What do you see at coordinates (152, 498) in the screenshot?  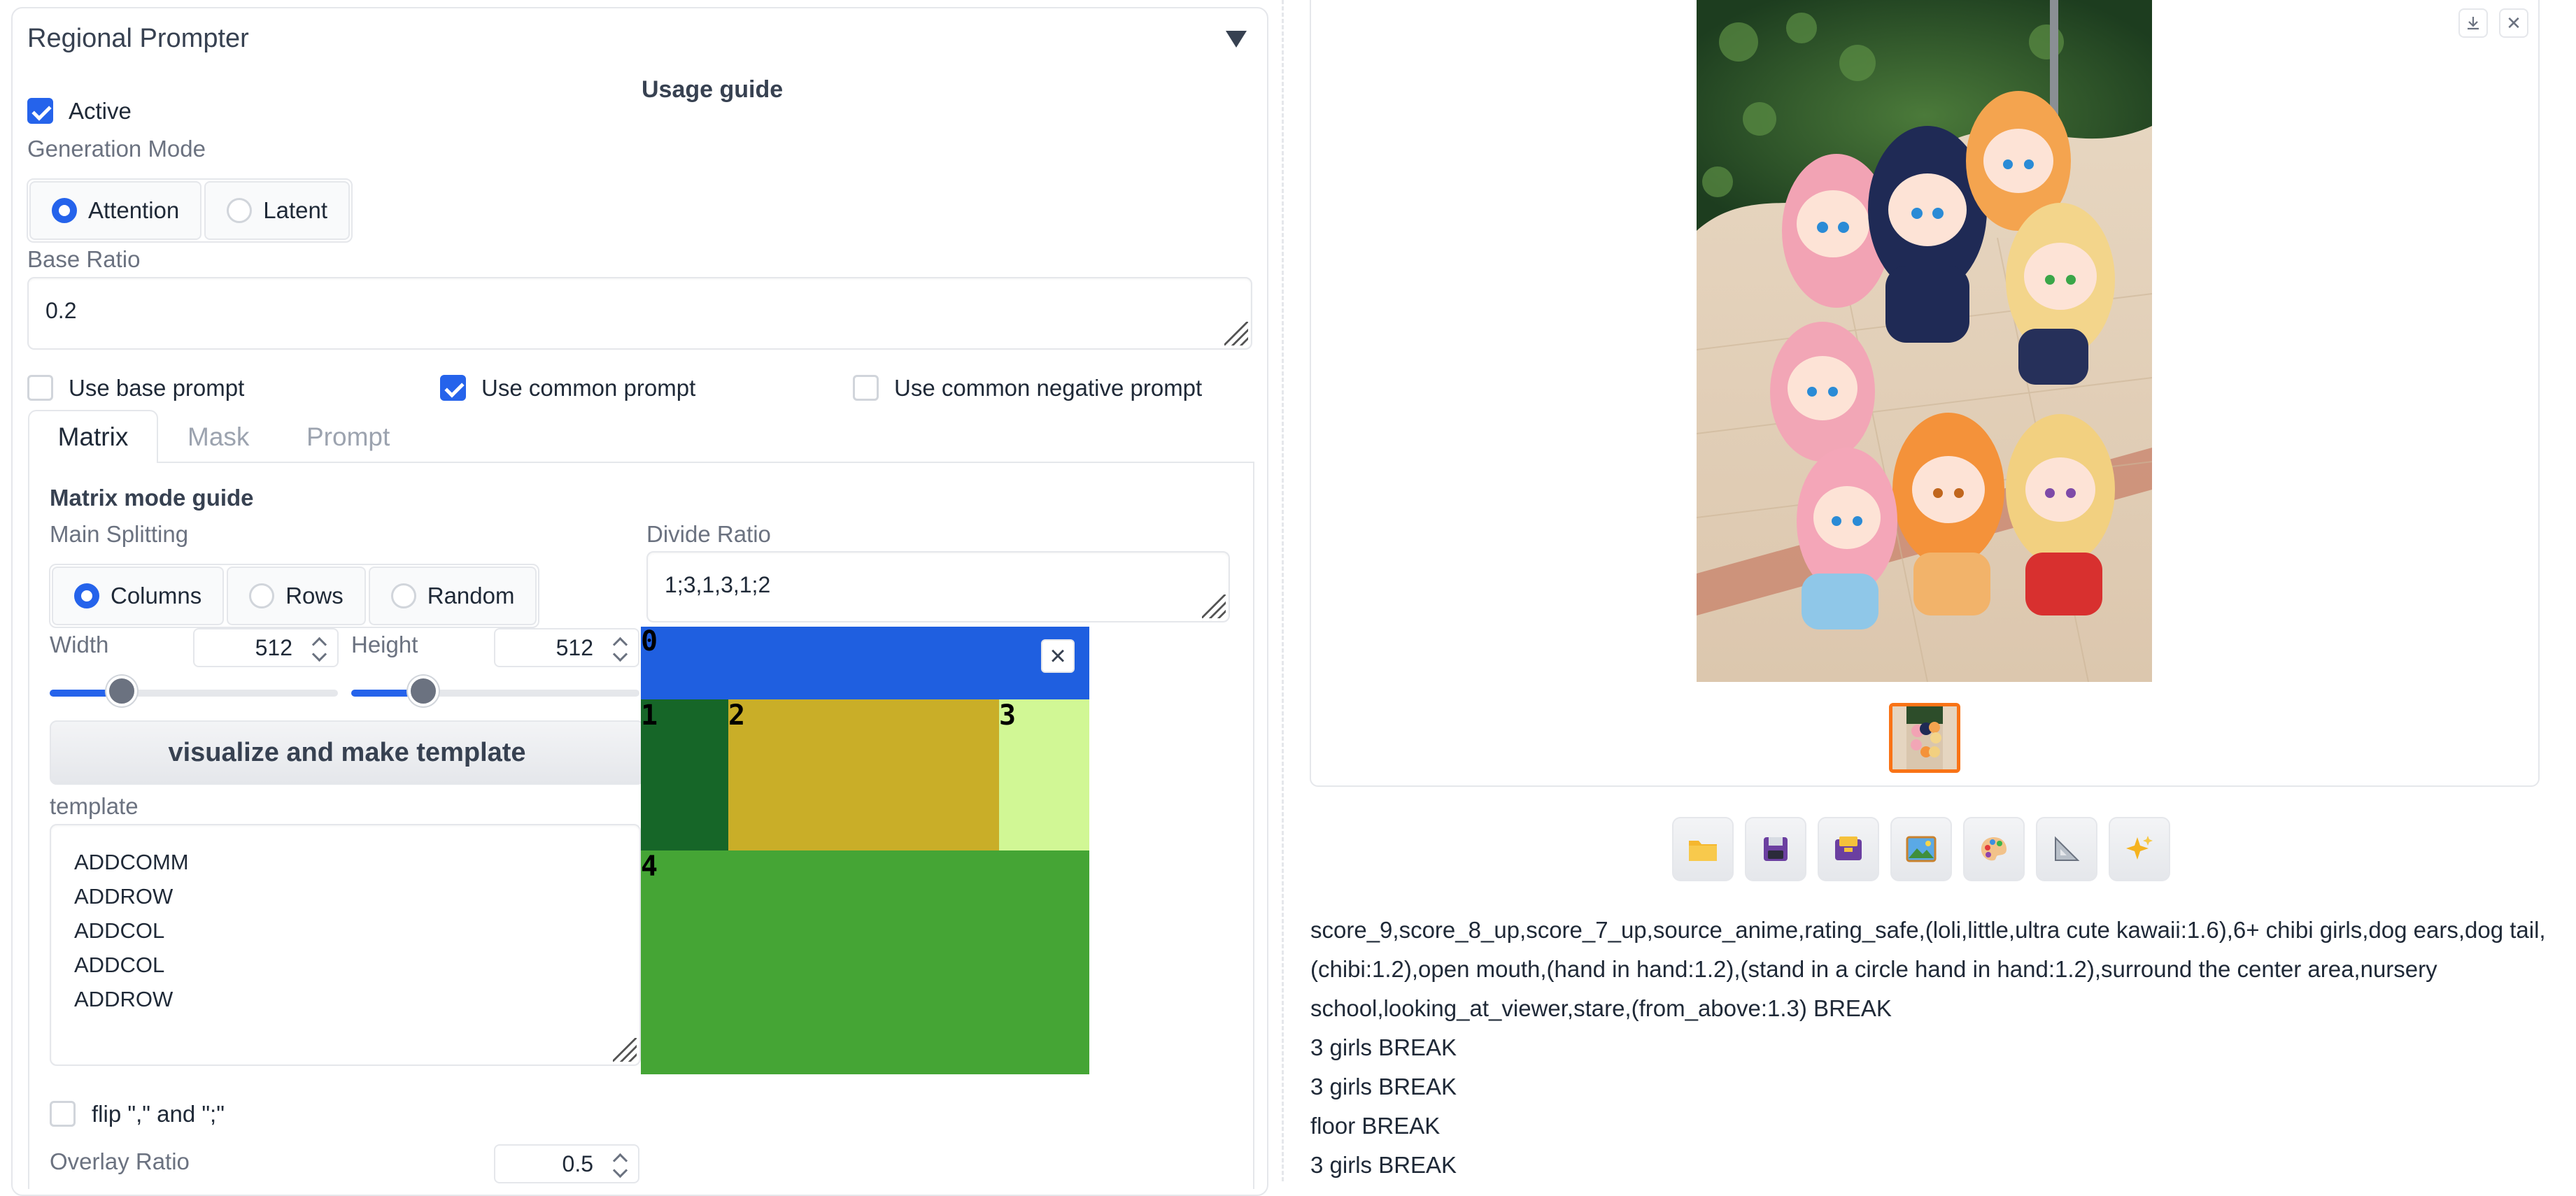 I see `matrix-mode-guide-link: Matrix mode guide` at bounding box center [152, 498].